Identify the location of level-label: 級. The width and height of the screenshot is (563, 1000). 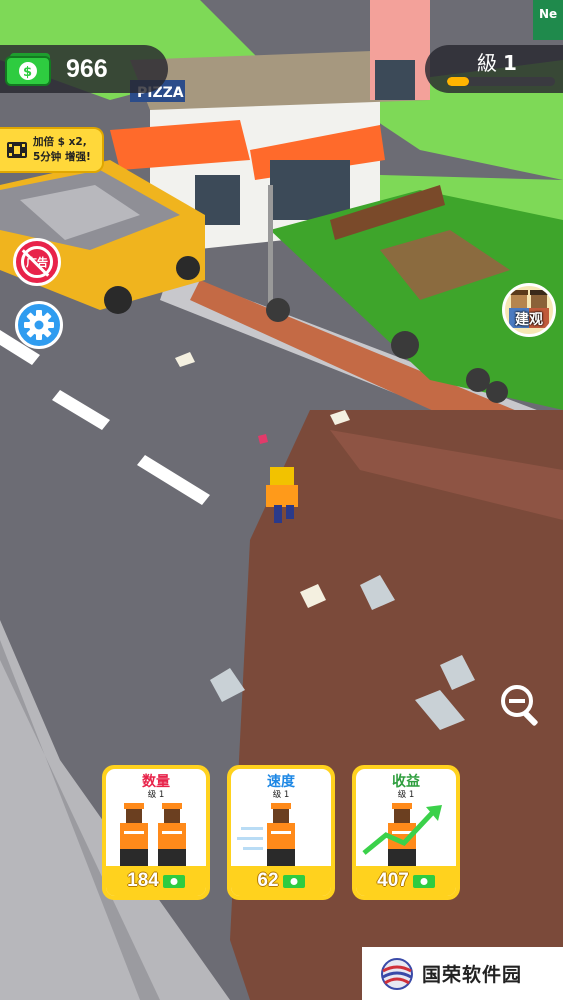
(487, 63).